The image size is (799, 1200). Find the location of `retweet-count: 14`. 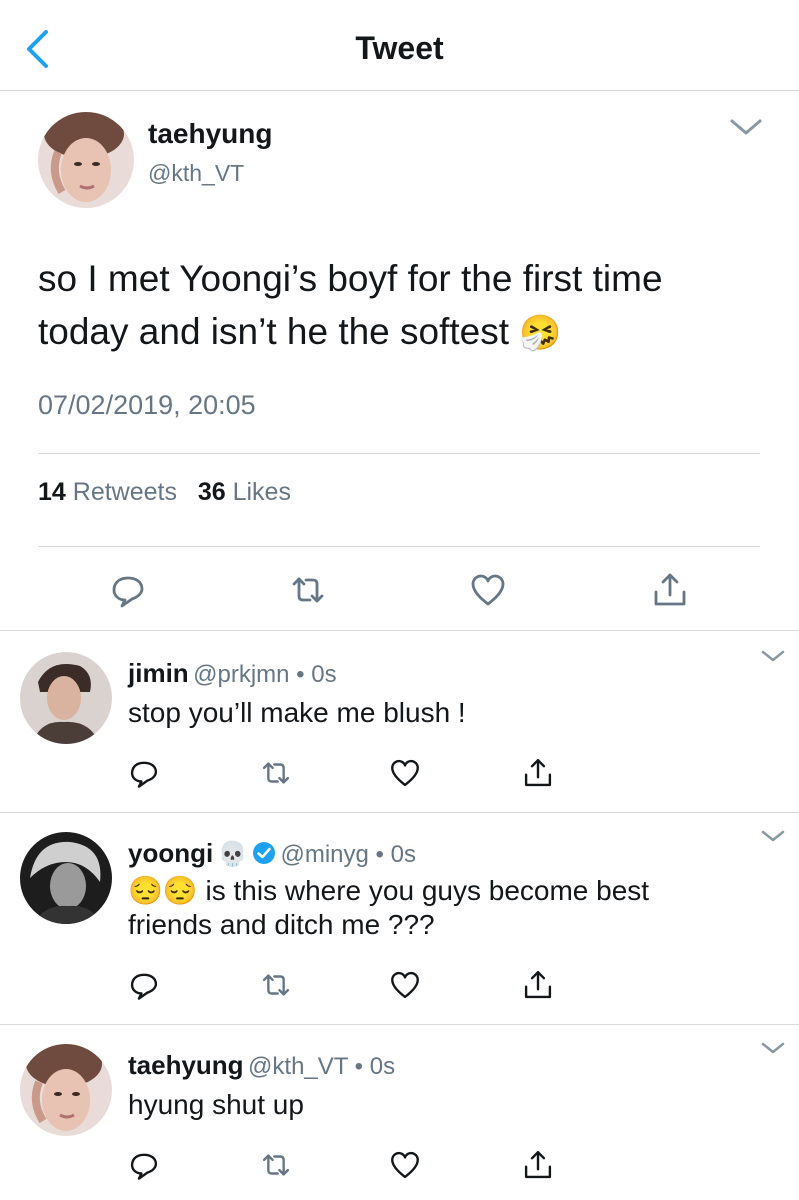

retweet-count: 14 is located at coordinates (52, 492).